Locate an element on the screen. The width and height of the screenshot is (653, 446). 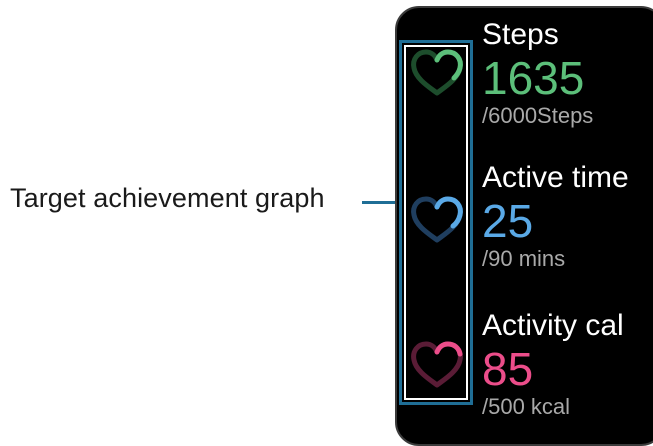
steps-label: Steps is located at coordinates (520, 34).